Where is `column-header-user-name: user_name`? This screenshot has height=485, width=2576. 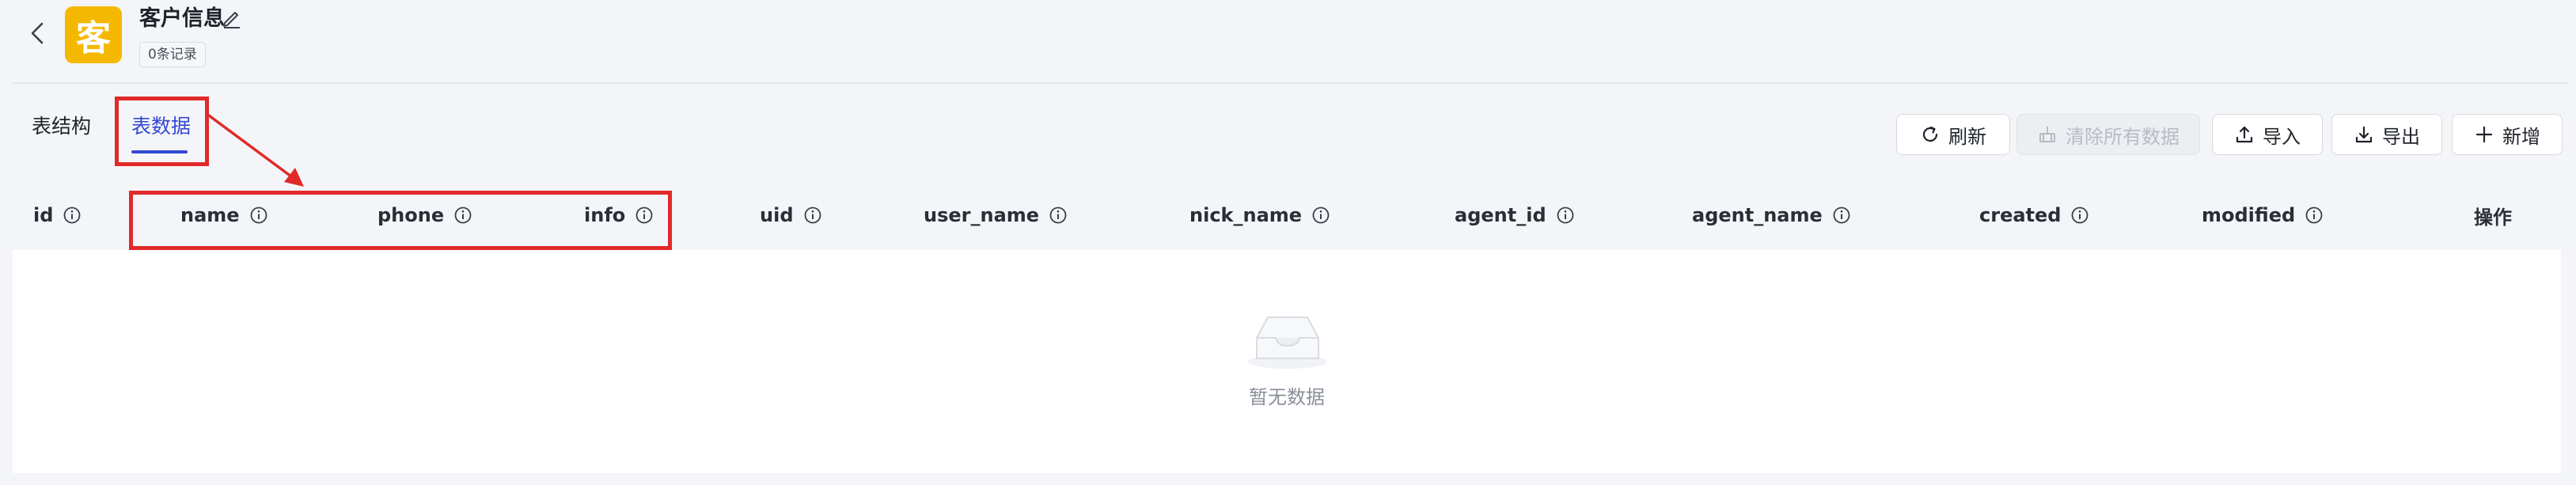
column-header-user-name: user_name is located at coordinates (996, 215).